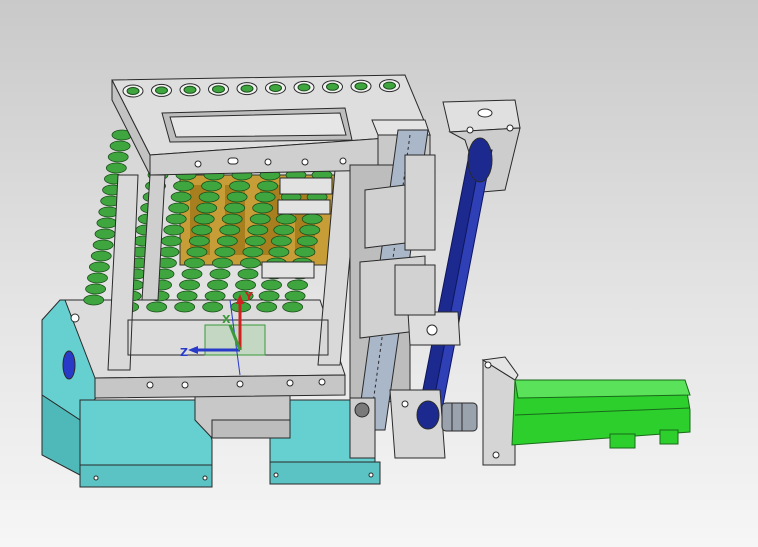 This screenshot has height=547, width=758. Describe the element at coordinates (226, 319) in the screenshot. I see `x-axis-label: X` at that location.